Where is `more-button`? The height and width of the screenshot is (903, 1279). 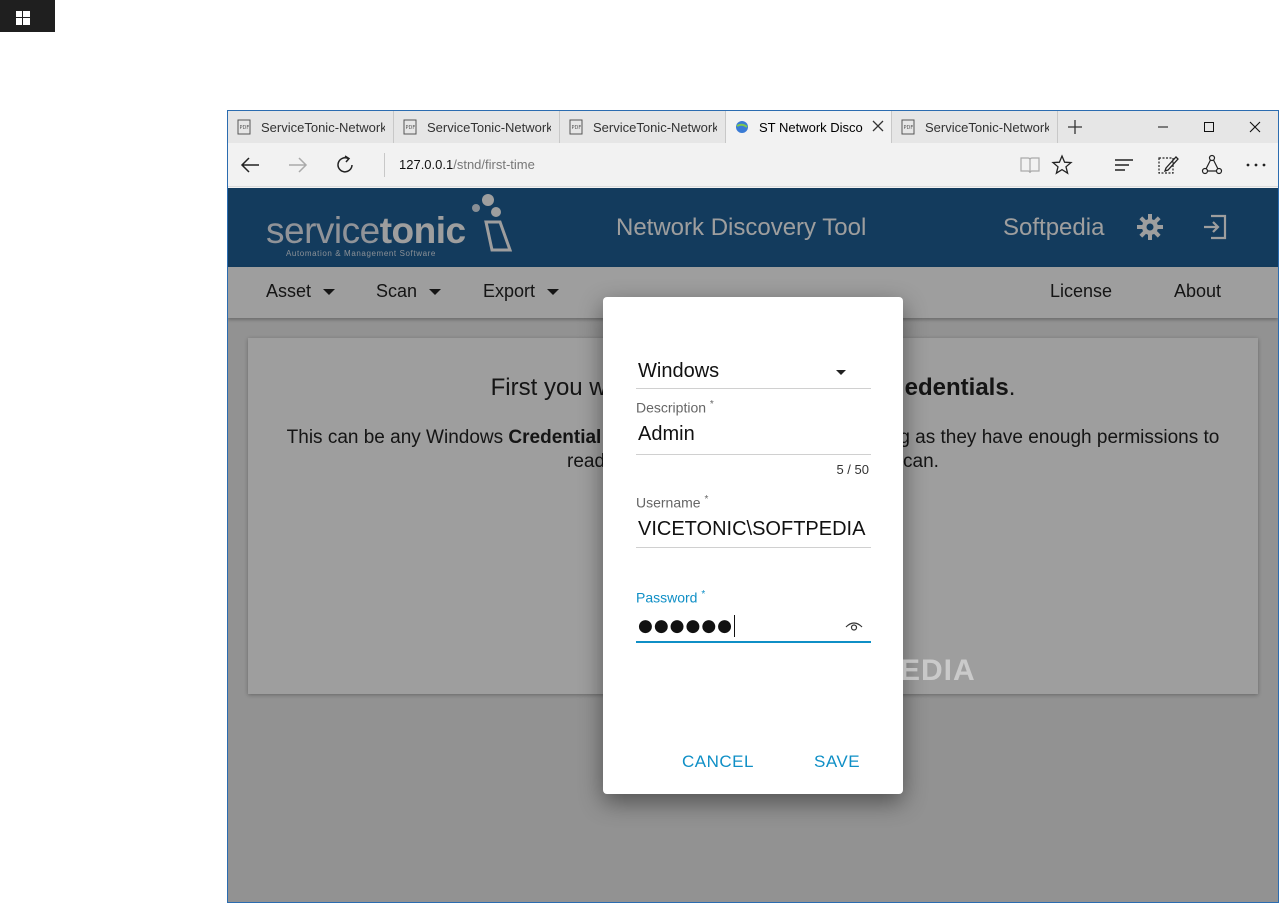
more-button is located at coordinates (1256, 165).